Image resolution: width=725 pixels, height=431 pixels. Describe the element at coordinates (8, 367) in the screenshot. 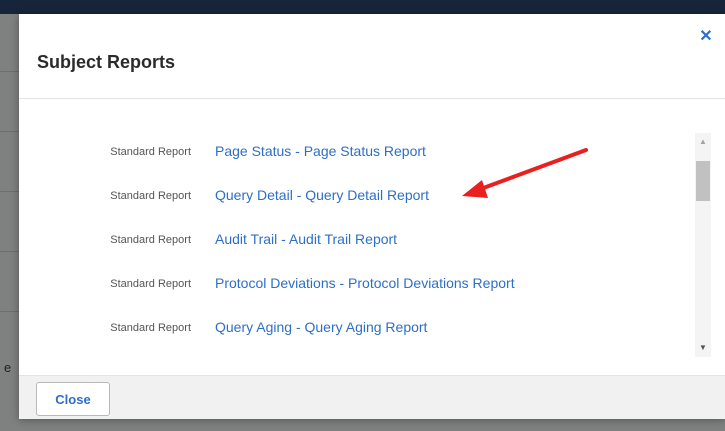

I see `backdrop-partial-text: e` at that location.